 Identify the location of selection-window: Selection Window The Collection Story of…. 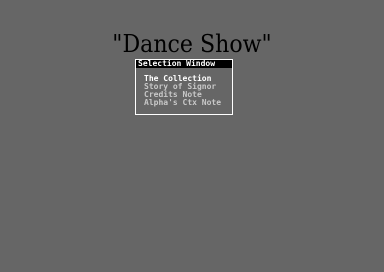
(184, 87).